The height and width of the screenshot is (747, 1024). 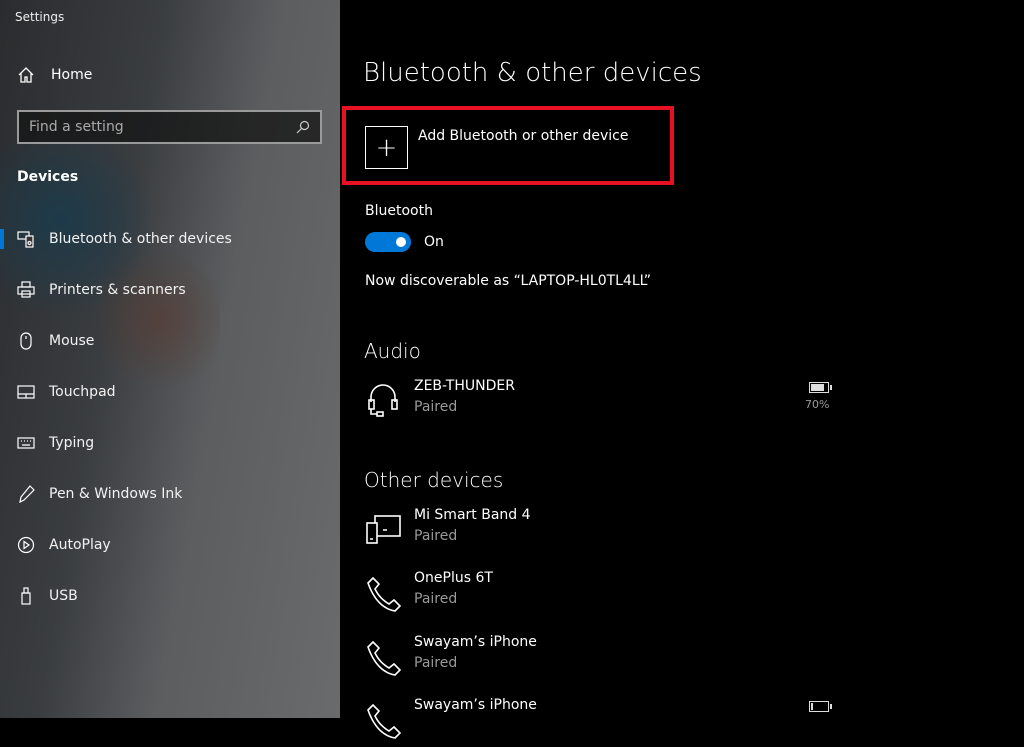 I want to click on sidebar-home: Home, so click(x=54, y=75).